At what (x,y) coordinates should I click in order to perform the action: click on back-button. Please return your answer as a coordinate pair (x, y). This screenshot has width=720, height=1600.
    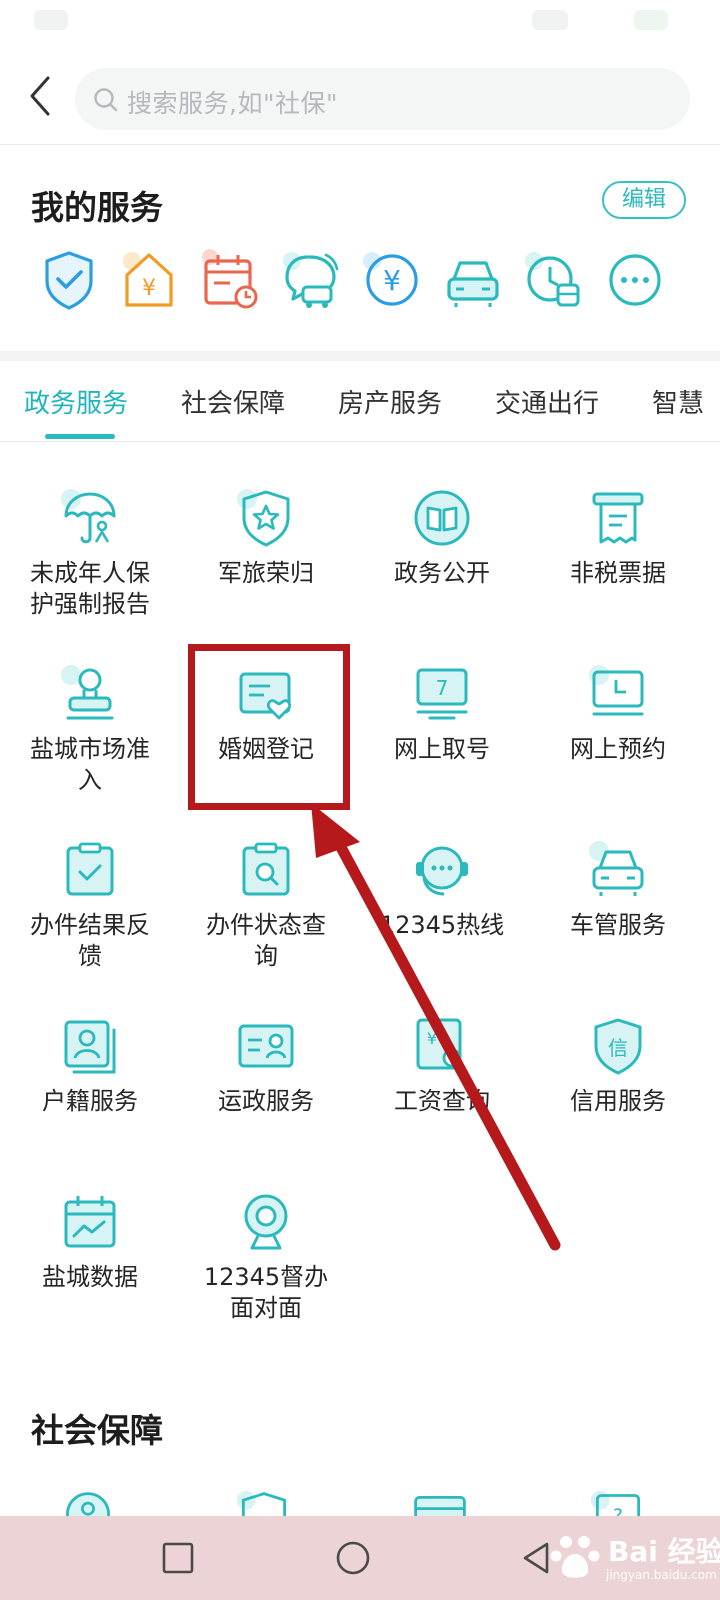
    Looking at the image, I should click on (42, 97).